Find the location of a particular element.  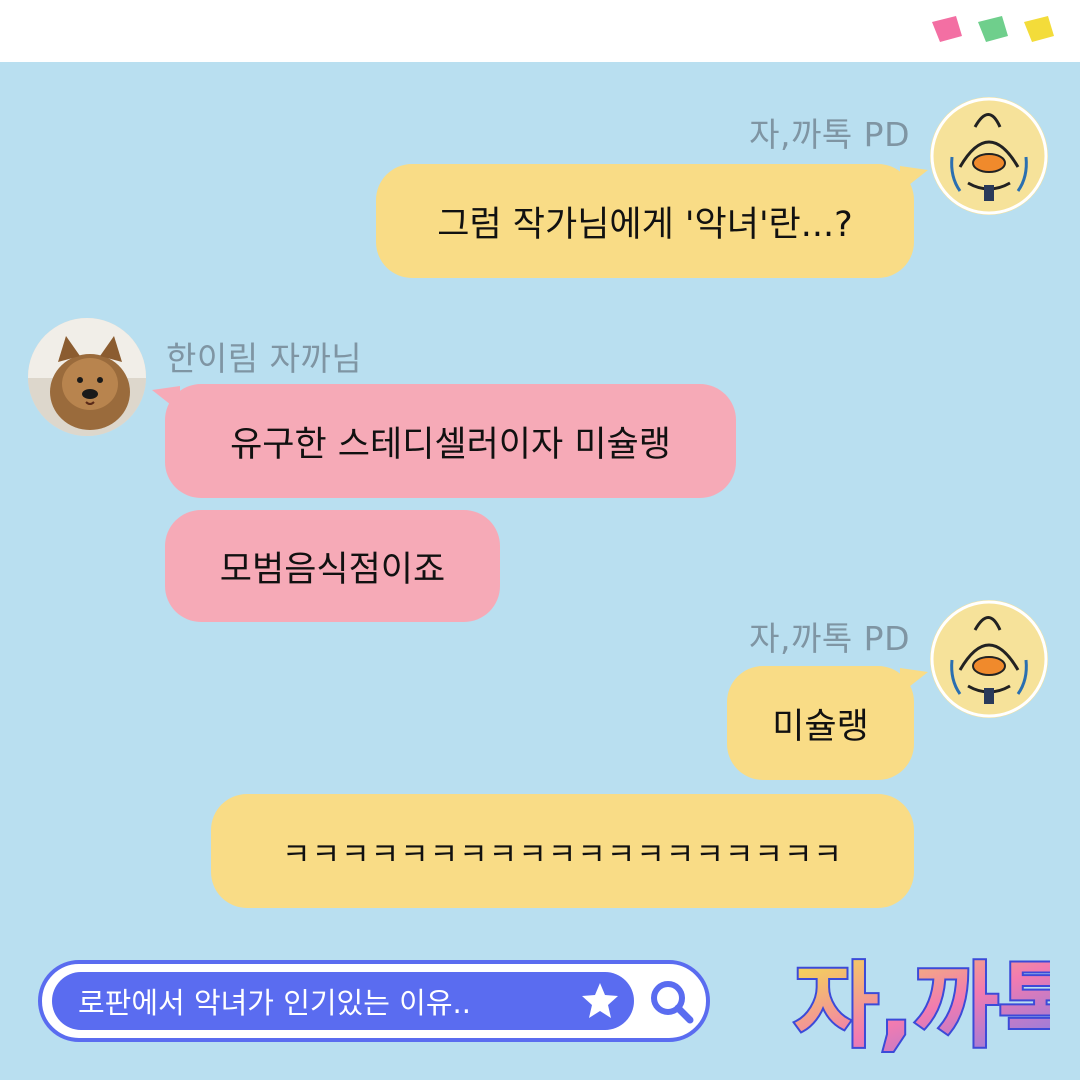

jakkatok-logo-icon: 자,까톡 is located at coordinates (936, 1006).